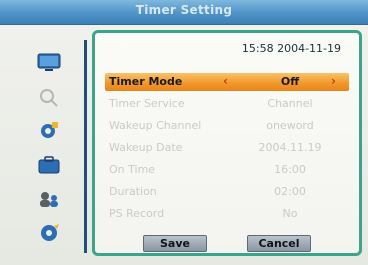 This screenshot has width=368, height=265. I want to click on row-label: PS Record, so click(137, 213).